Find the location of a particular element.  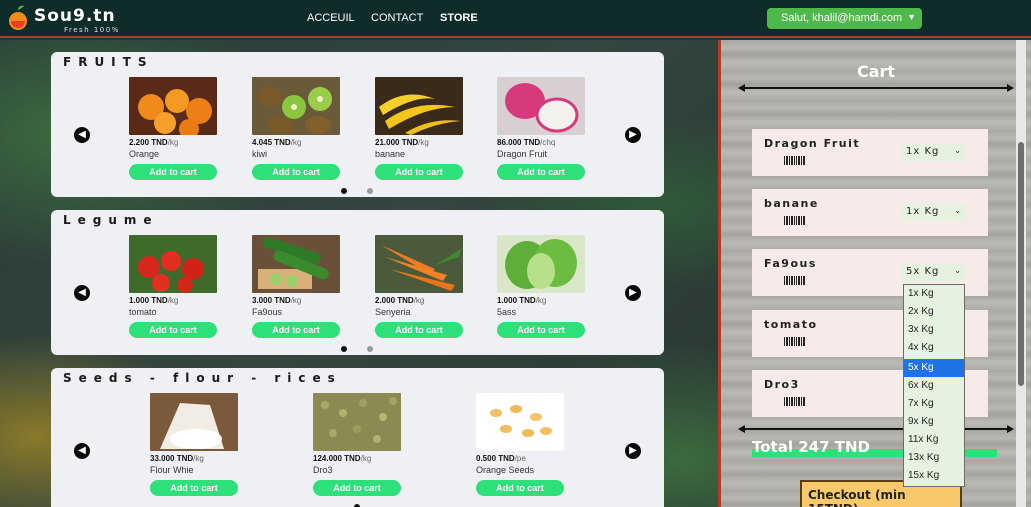

section-title: FRUITS is located at coordinates (108, 62).